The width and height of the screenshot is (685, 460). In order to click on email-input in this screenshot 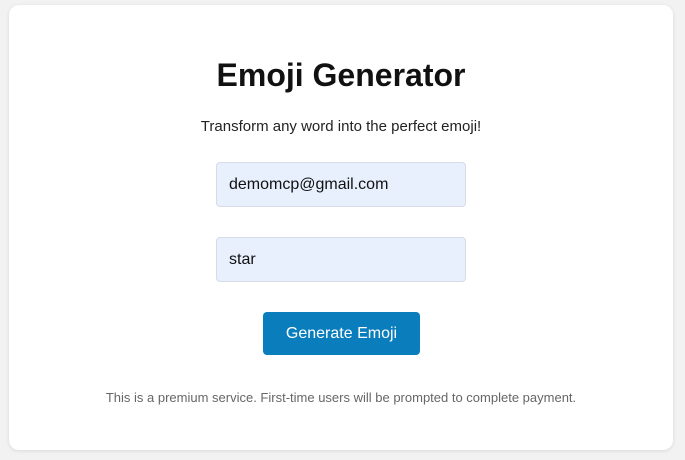, I will do `click(341, 184)`.